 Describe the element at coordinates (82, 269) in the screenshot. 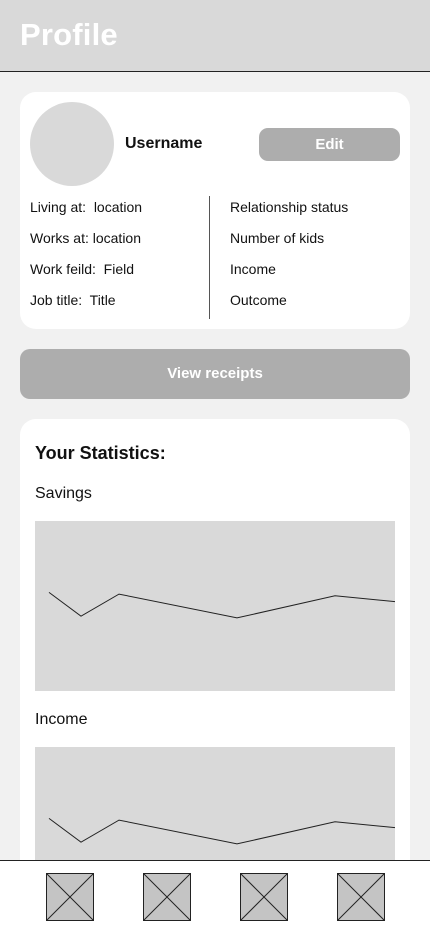

I see `work-field-field: Work feild: Field` at that location.